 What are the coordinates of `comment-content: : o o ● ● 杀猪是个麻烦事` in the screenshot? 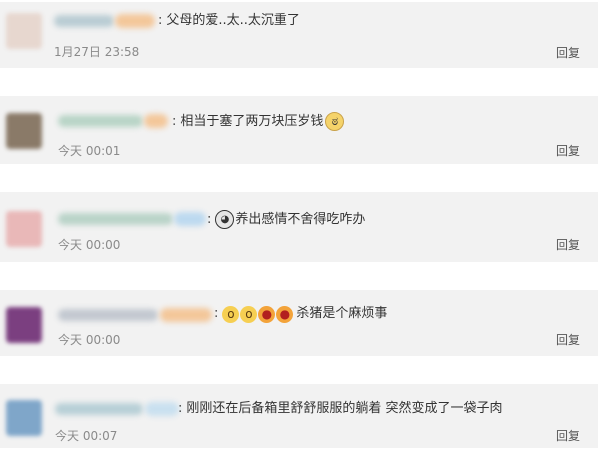 It's located at (300, 314).